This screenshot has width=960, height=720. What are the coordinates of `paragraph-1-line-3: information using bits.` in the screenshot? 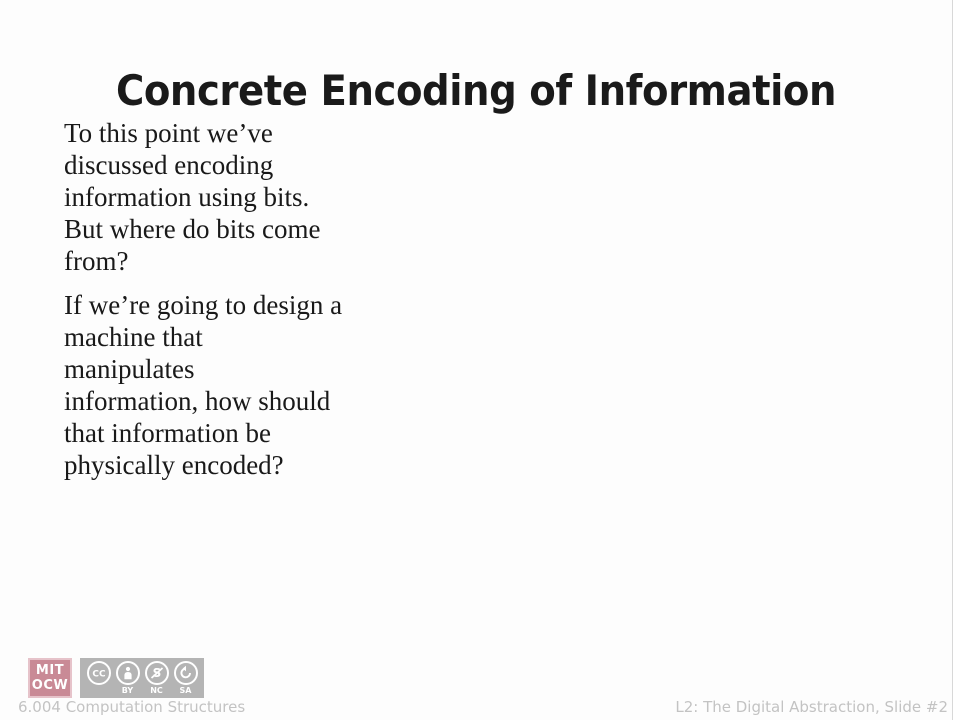 It's located at (187, 197).